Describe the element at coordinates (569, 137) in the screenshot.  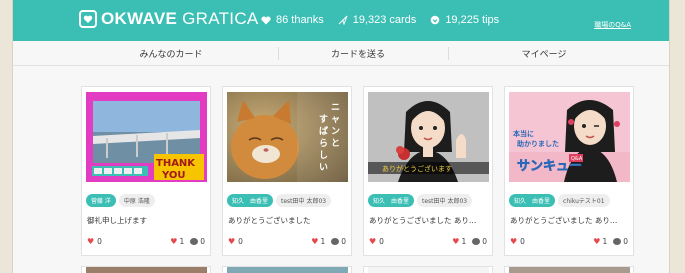
I see `card-image-thank-you-woman: 本当に 助かりました サンキュー Q&A` at that location.